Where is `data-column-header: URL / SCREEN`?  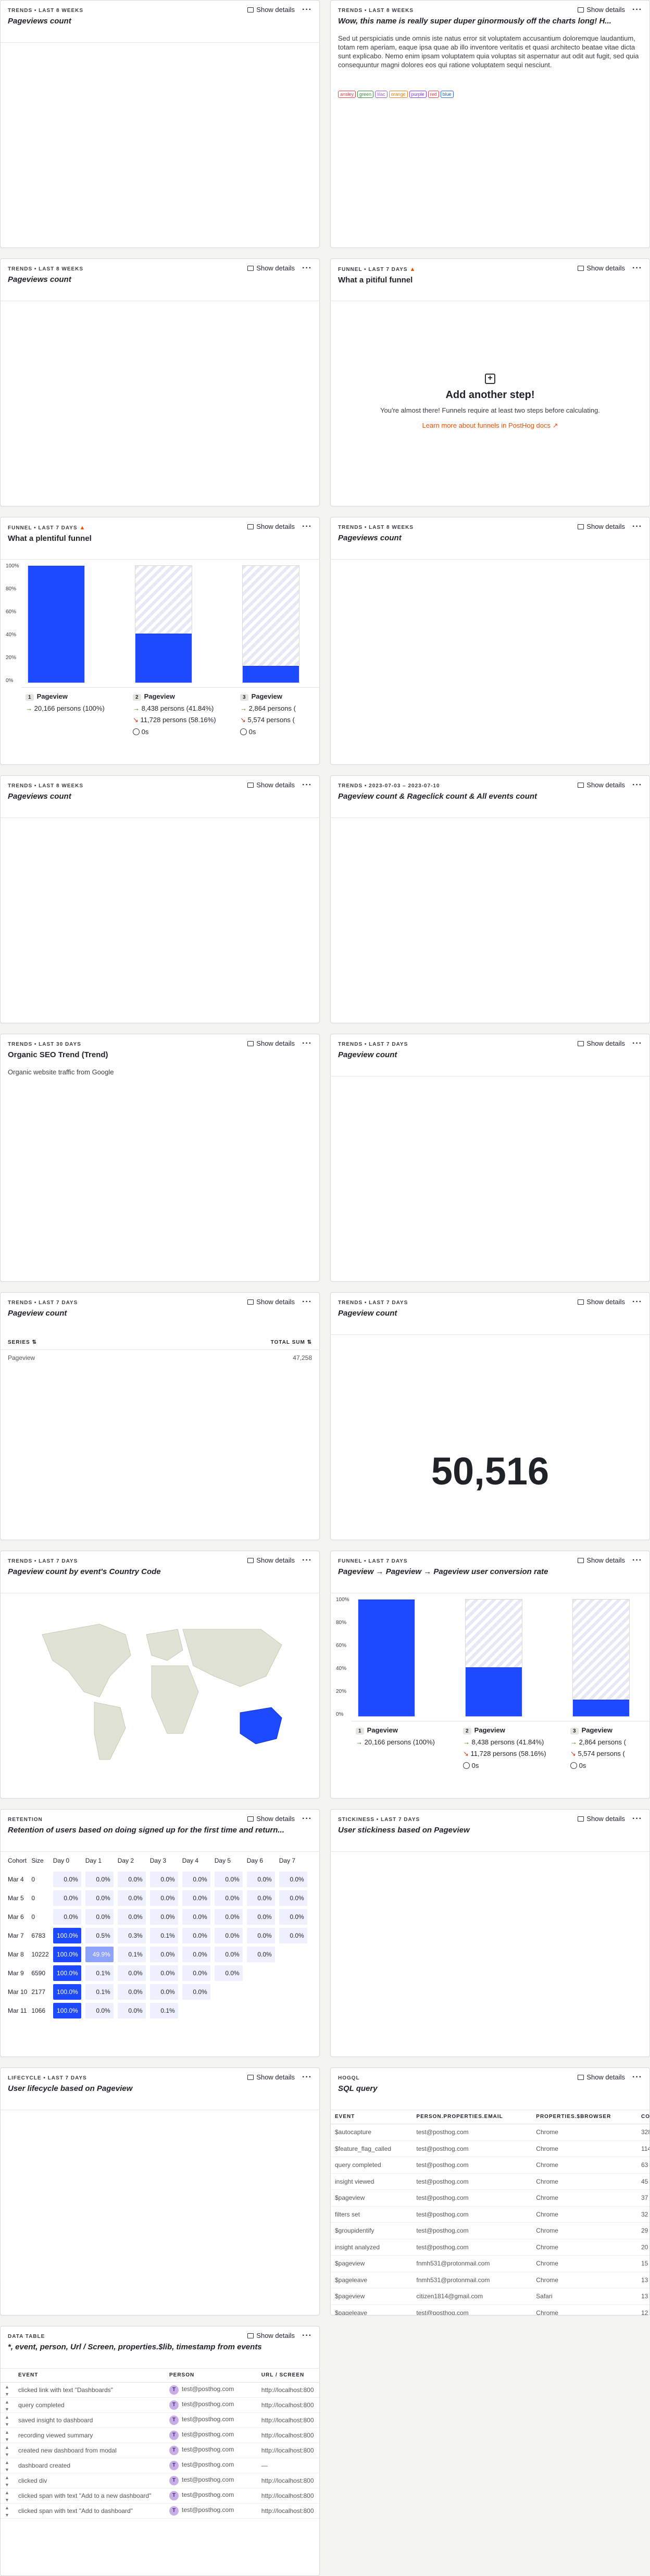 data-column-header: URL / SCREEN is located at coordinates (288, 2375).